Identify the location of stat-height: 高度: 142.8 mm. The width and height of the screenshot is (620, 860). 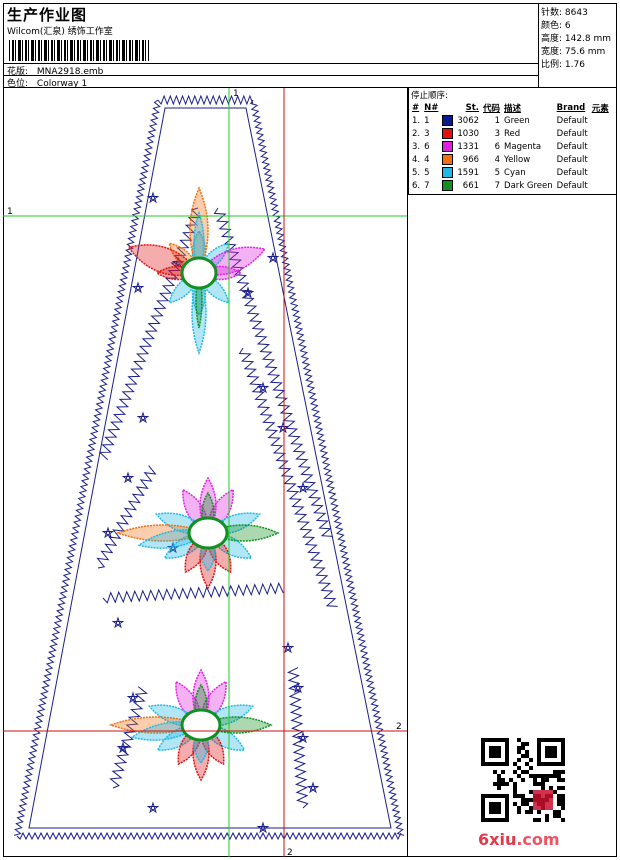
(576, 39).